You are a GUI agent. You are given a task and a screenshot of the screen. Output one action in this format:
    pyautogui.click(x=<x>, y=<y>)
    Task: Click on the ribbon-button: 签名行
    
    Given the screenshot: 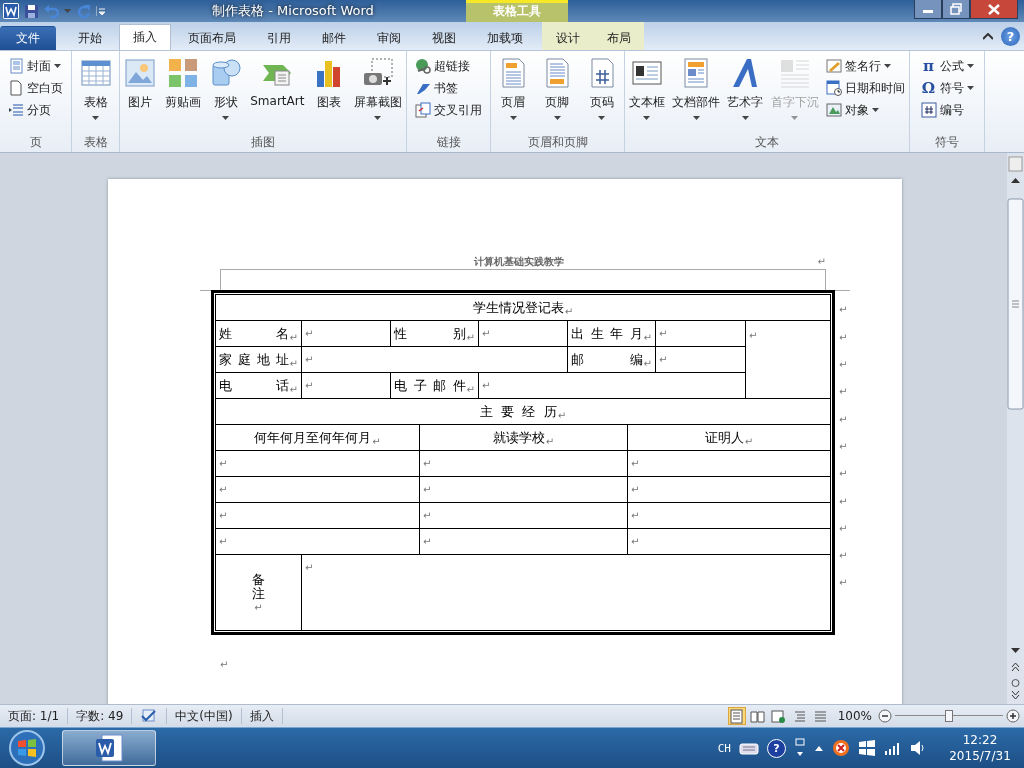 What is the action you would take?
    pyautogui.click(x=866, y=66)
    